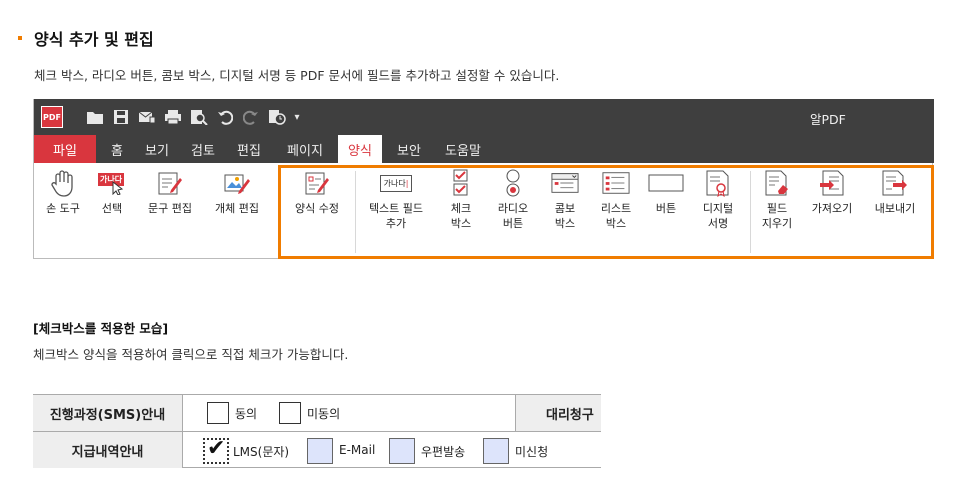 Image resolution: width=962 pixels, height=499 pixels. Describe the element at coordinates (324, 414) in the screenshot. I see `checkbox-label: 미동의` at that location.